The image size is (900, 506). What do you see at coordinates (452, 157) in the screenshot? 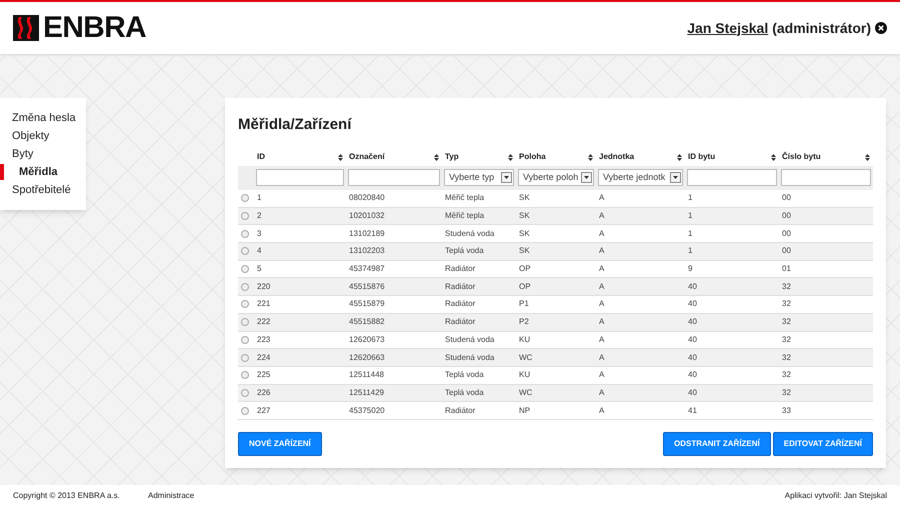
I see `column-header: Typ` at bounding box center [452, 157].